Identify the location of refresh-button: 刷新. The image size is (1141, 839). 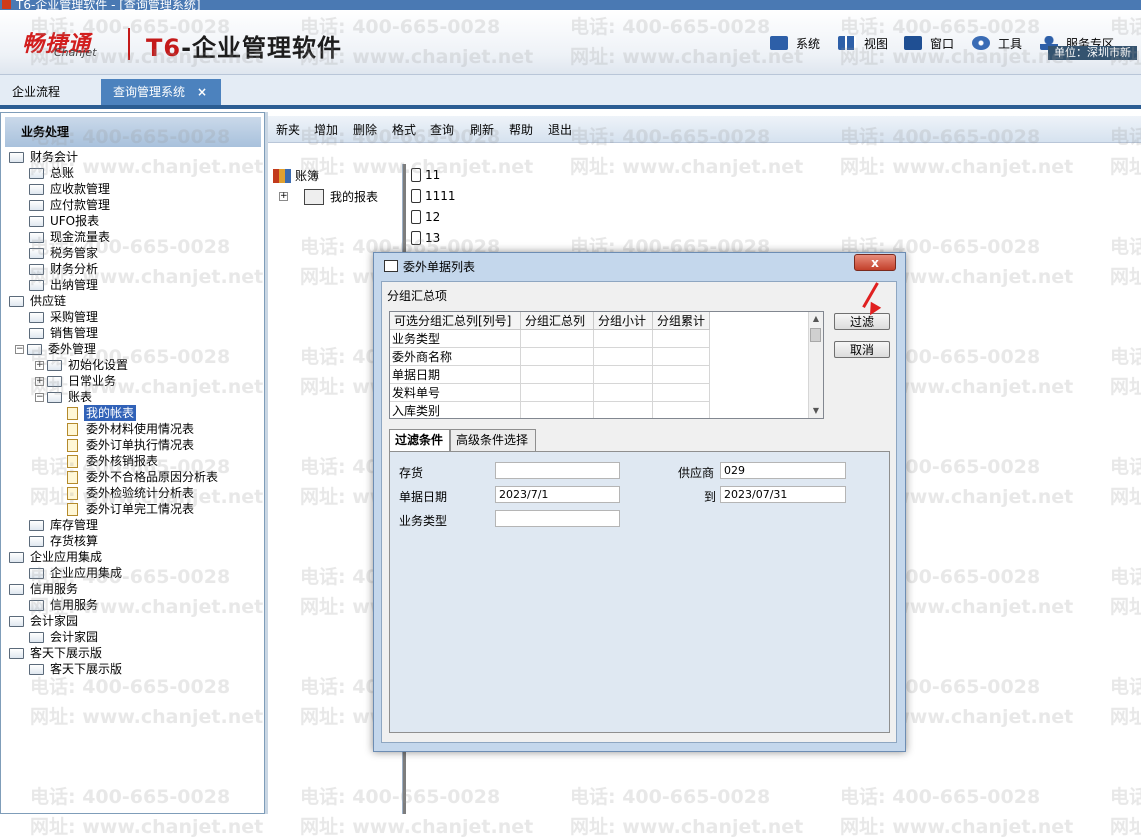
(482, 129).